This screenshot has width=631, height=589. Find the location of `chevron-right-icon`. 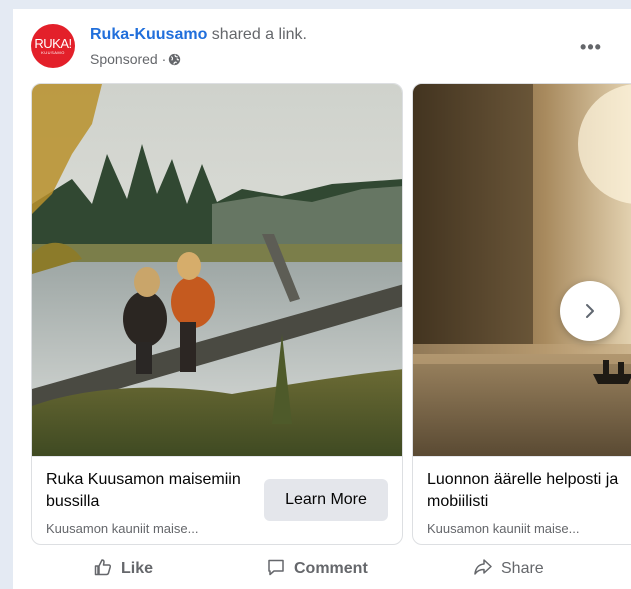

chevron-right-icon is located at coordinates (590, 311).